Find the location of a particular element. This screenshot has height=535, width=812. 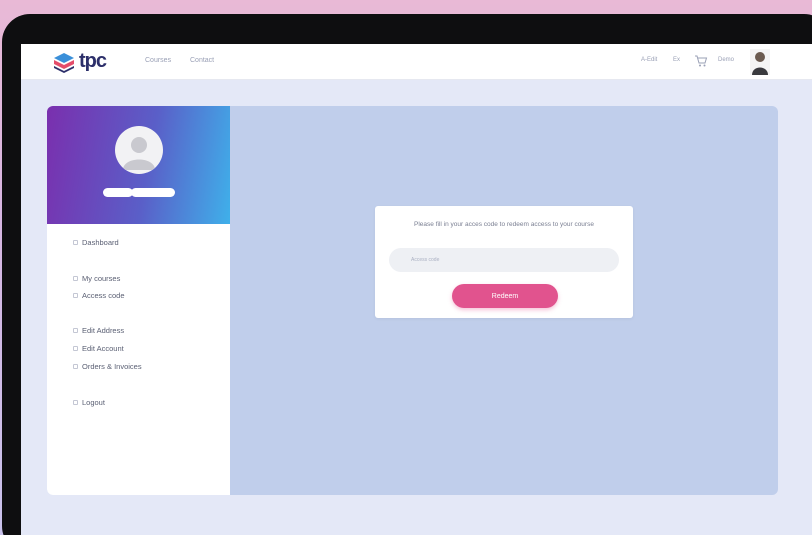

profile-last-name is located at coordinates (153, 192).